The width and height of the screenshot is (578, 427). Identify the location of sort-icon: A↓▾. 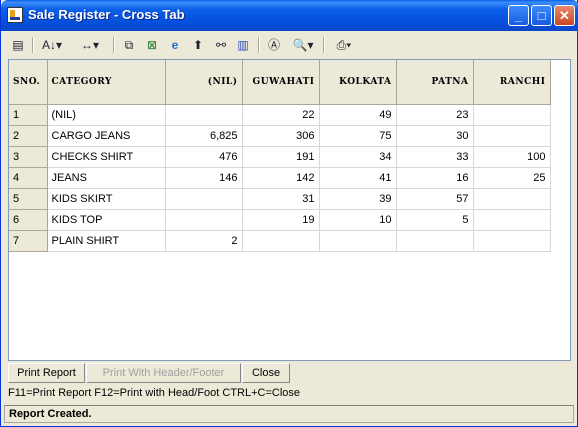
(52, 45).